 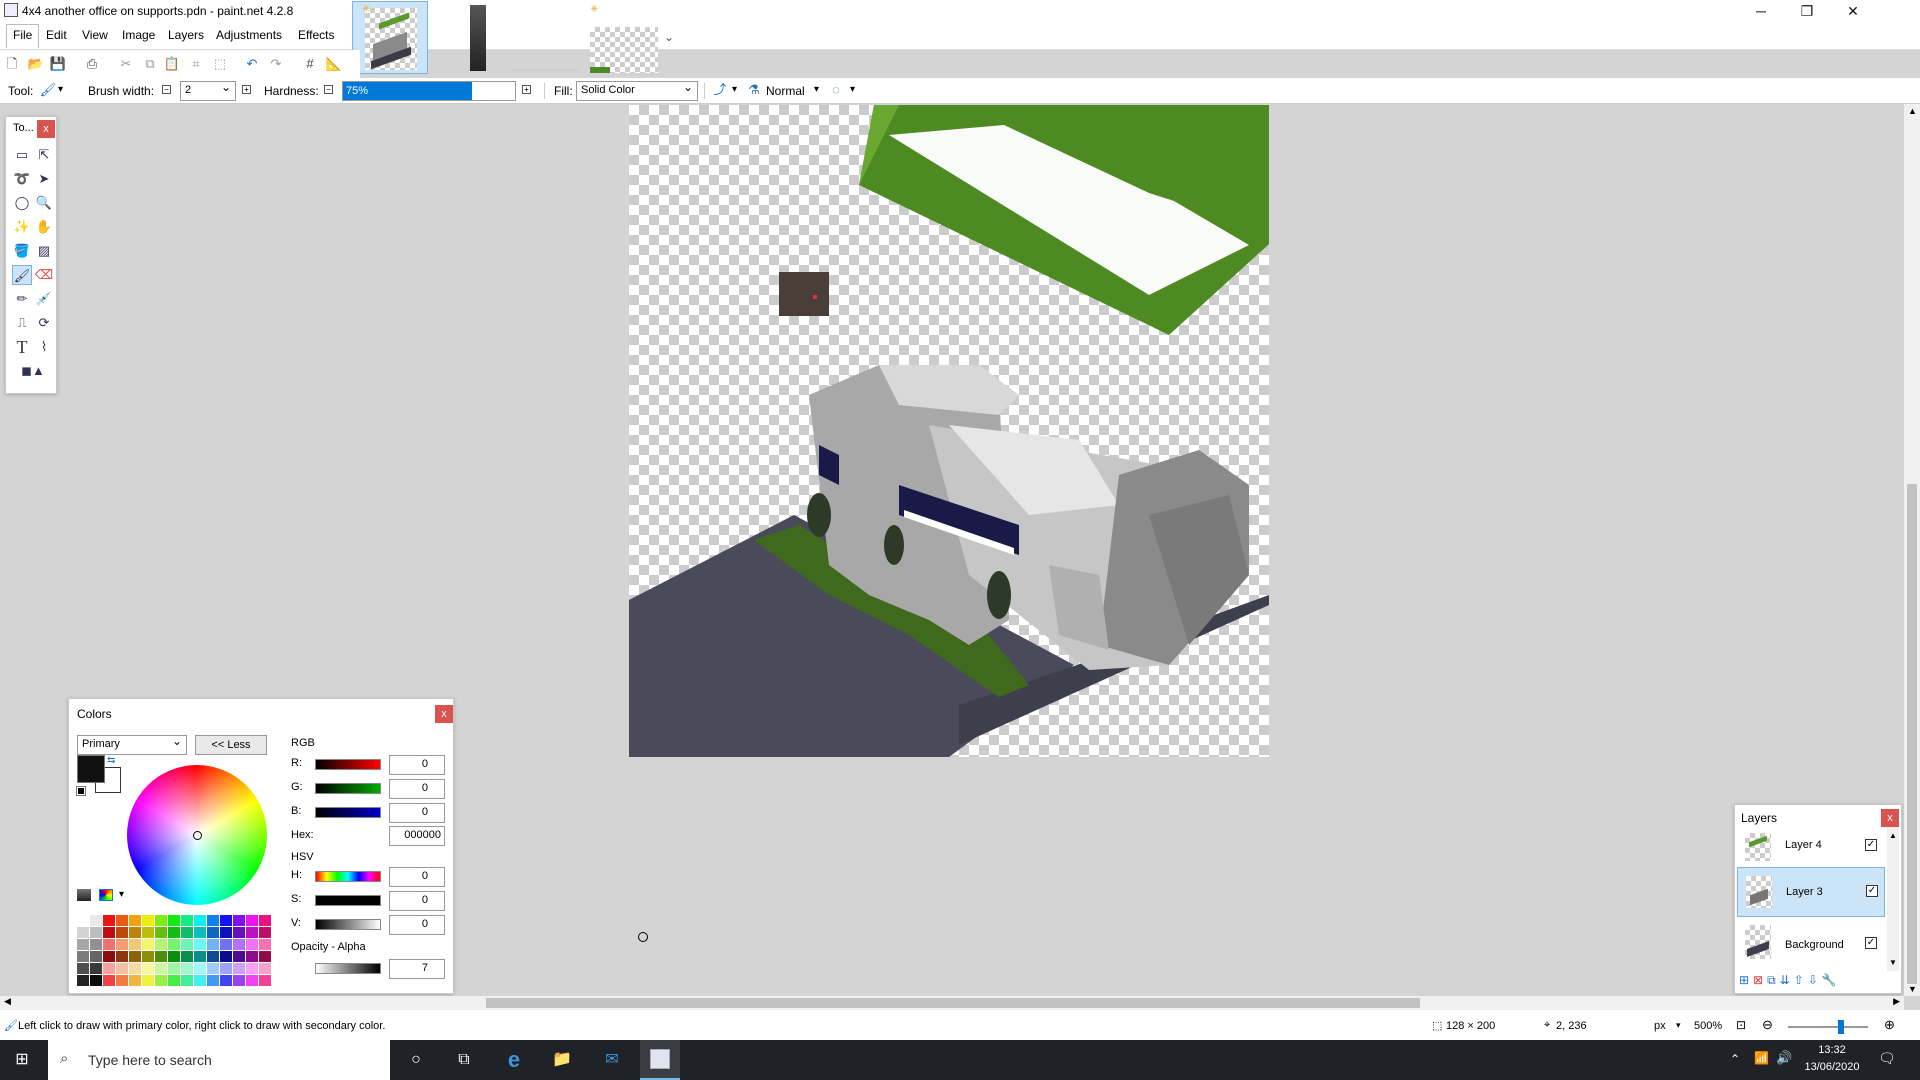 I want to click on palette-menu-icon, so click(x=106, y=895).